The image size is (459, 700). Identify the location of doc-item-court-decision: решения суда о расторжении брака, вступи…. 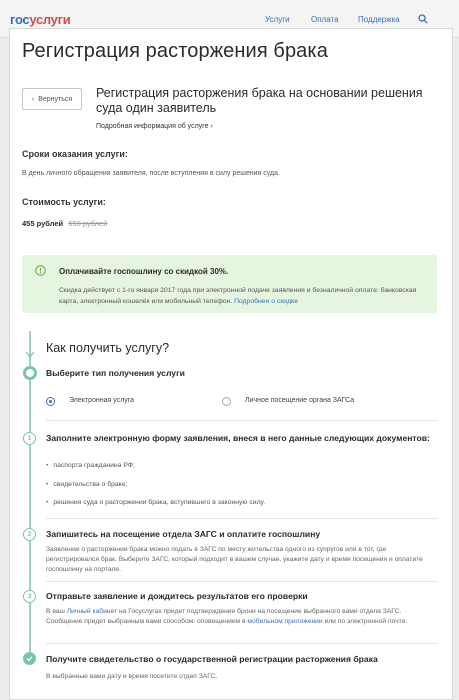
(155, 502).